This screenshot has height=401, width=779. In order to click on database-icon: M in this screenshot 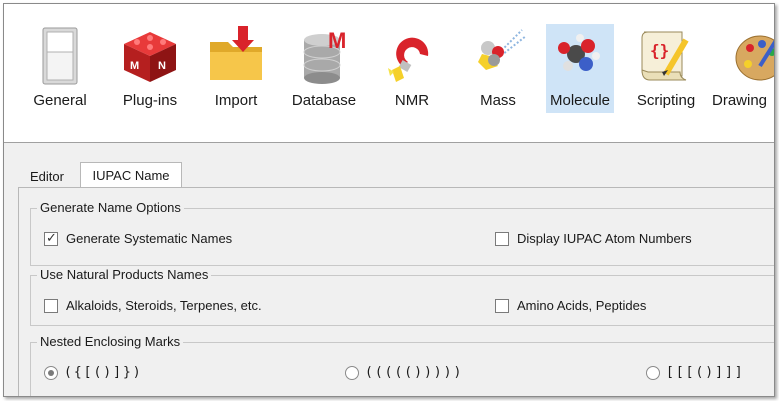, I will do `click(324, 56)`.